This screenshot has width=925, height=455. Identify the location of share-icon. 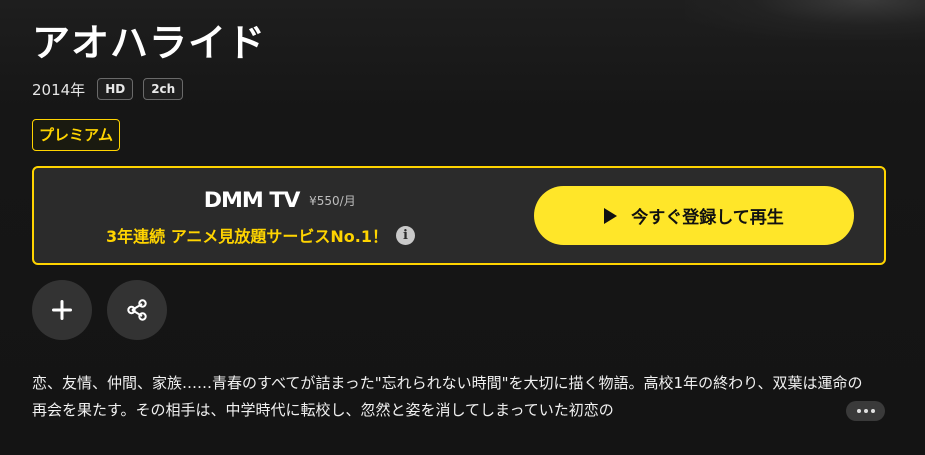
(137, 310).